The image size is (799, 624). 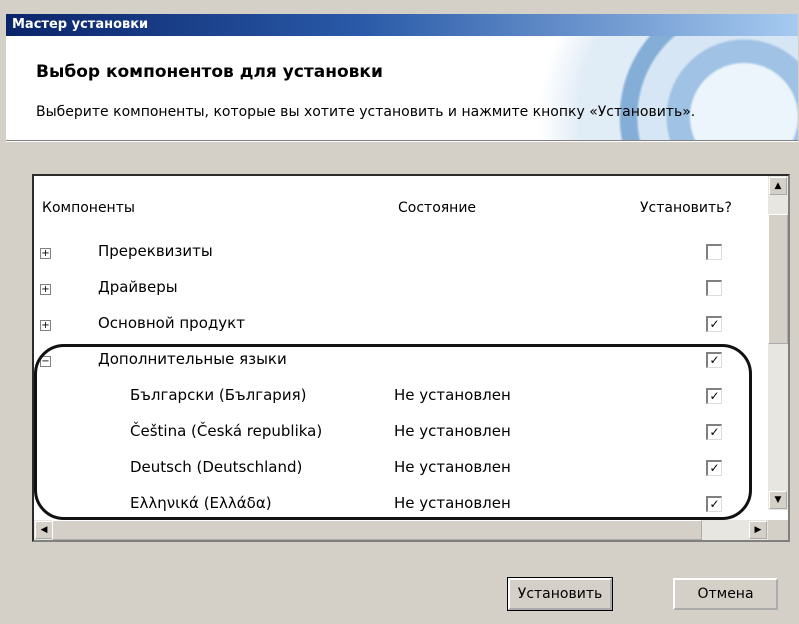 I want to click on list-item: Deutsch (Deutschland) Не установлен ✓, so click(x=398, y=474).